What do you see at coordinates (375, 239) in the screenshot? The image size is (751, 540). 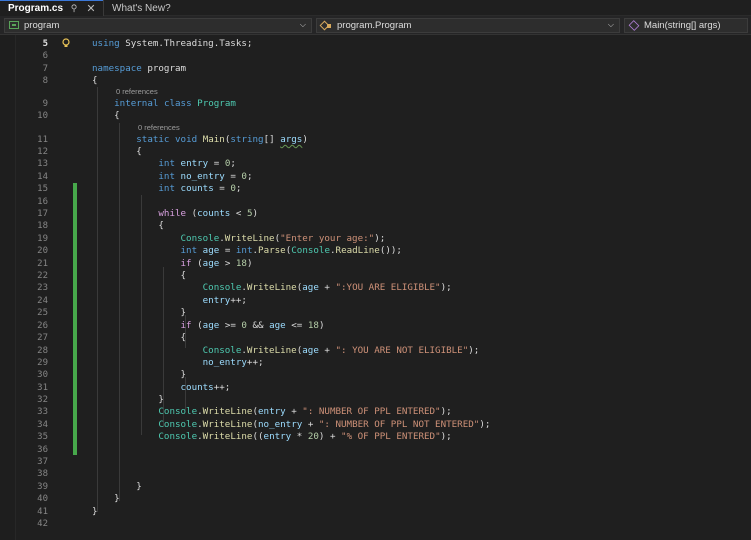 I see `code-line: 19 Console.WriteLine("Enter your age:");` at bounding box center [375, 239].